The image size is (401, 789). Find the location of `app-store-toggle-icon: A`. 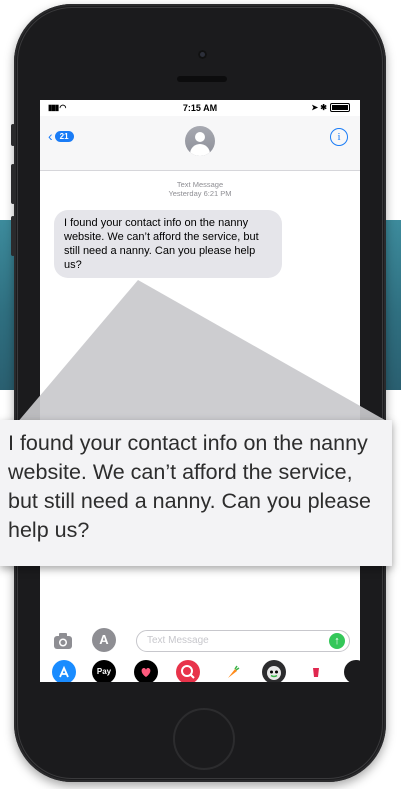

app-store-toggle-icon: A is located at coordinates (104, 640).